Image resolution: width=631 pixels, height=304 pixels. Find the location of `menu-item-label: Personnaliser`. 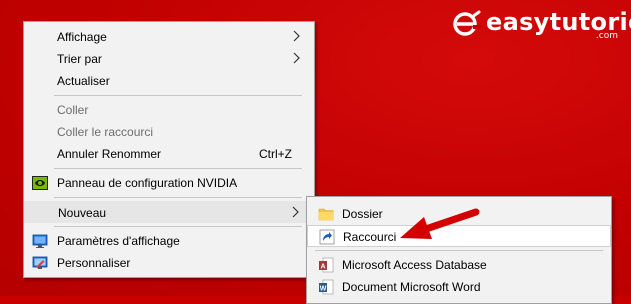

menu-item-label: Personnaliser is located at coordinates (94, 263).